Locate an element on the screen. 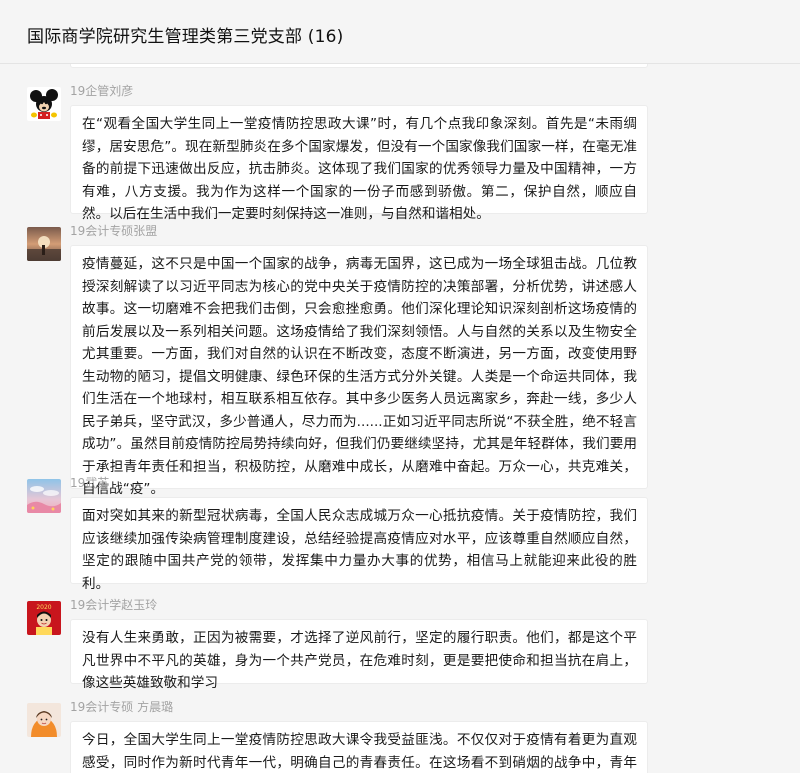 The image size is (800, 773). sender-name: 19会计专硕 方晨璐 is located at coordinates (121, 706).